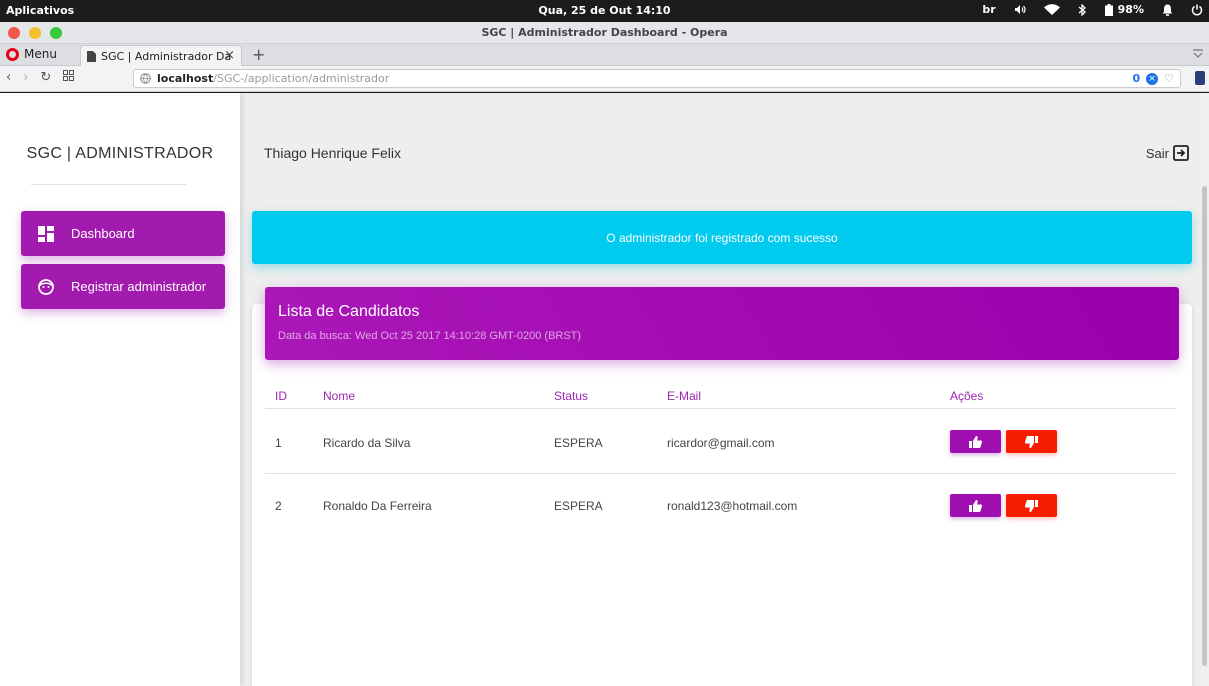 This screenshot has height=686, width=1209. I want to click on battery-indicator: 98%, so click(1124, 9).